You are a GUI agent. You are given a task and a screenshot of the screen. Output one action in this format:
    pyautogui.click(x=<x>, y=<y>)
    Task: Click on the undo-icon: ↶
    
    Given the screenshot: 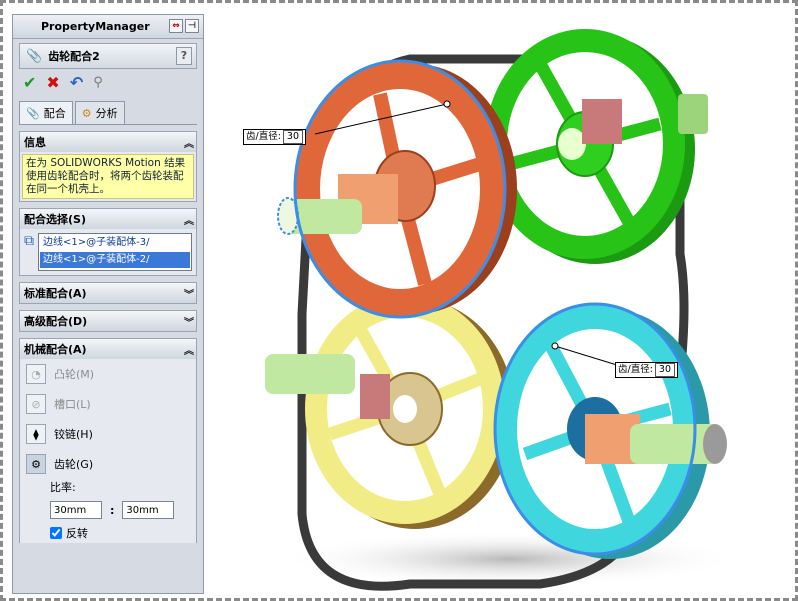 What is the action you would take?
    pyautogui.click(x=76, y=82)
    